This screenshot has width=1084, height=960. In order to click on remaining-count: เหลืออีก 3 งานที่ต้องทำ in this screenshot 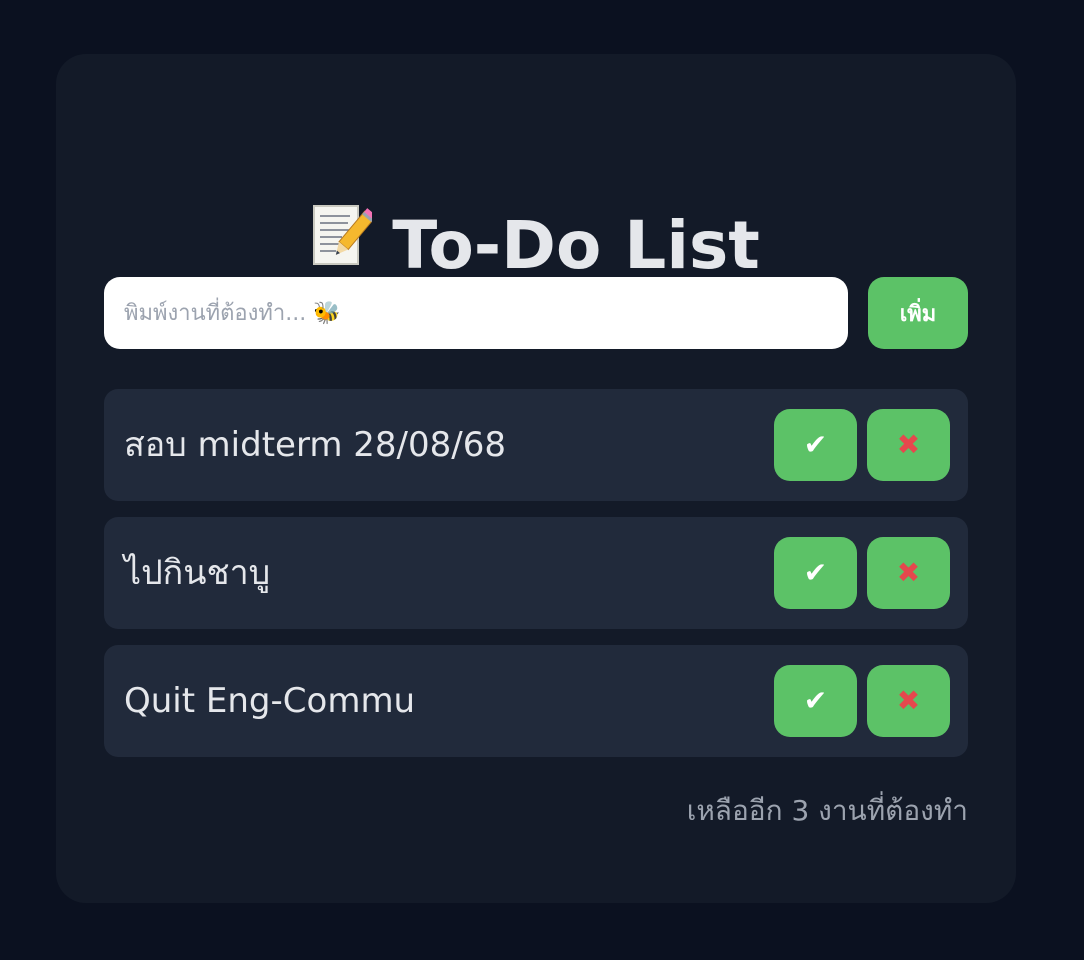, I will do `click(827, 810)`.